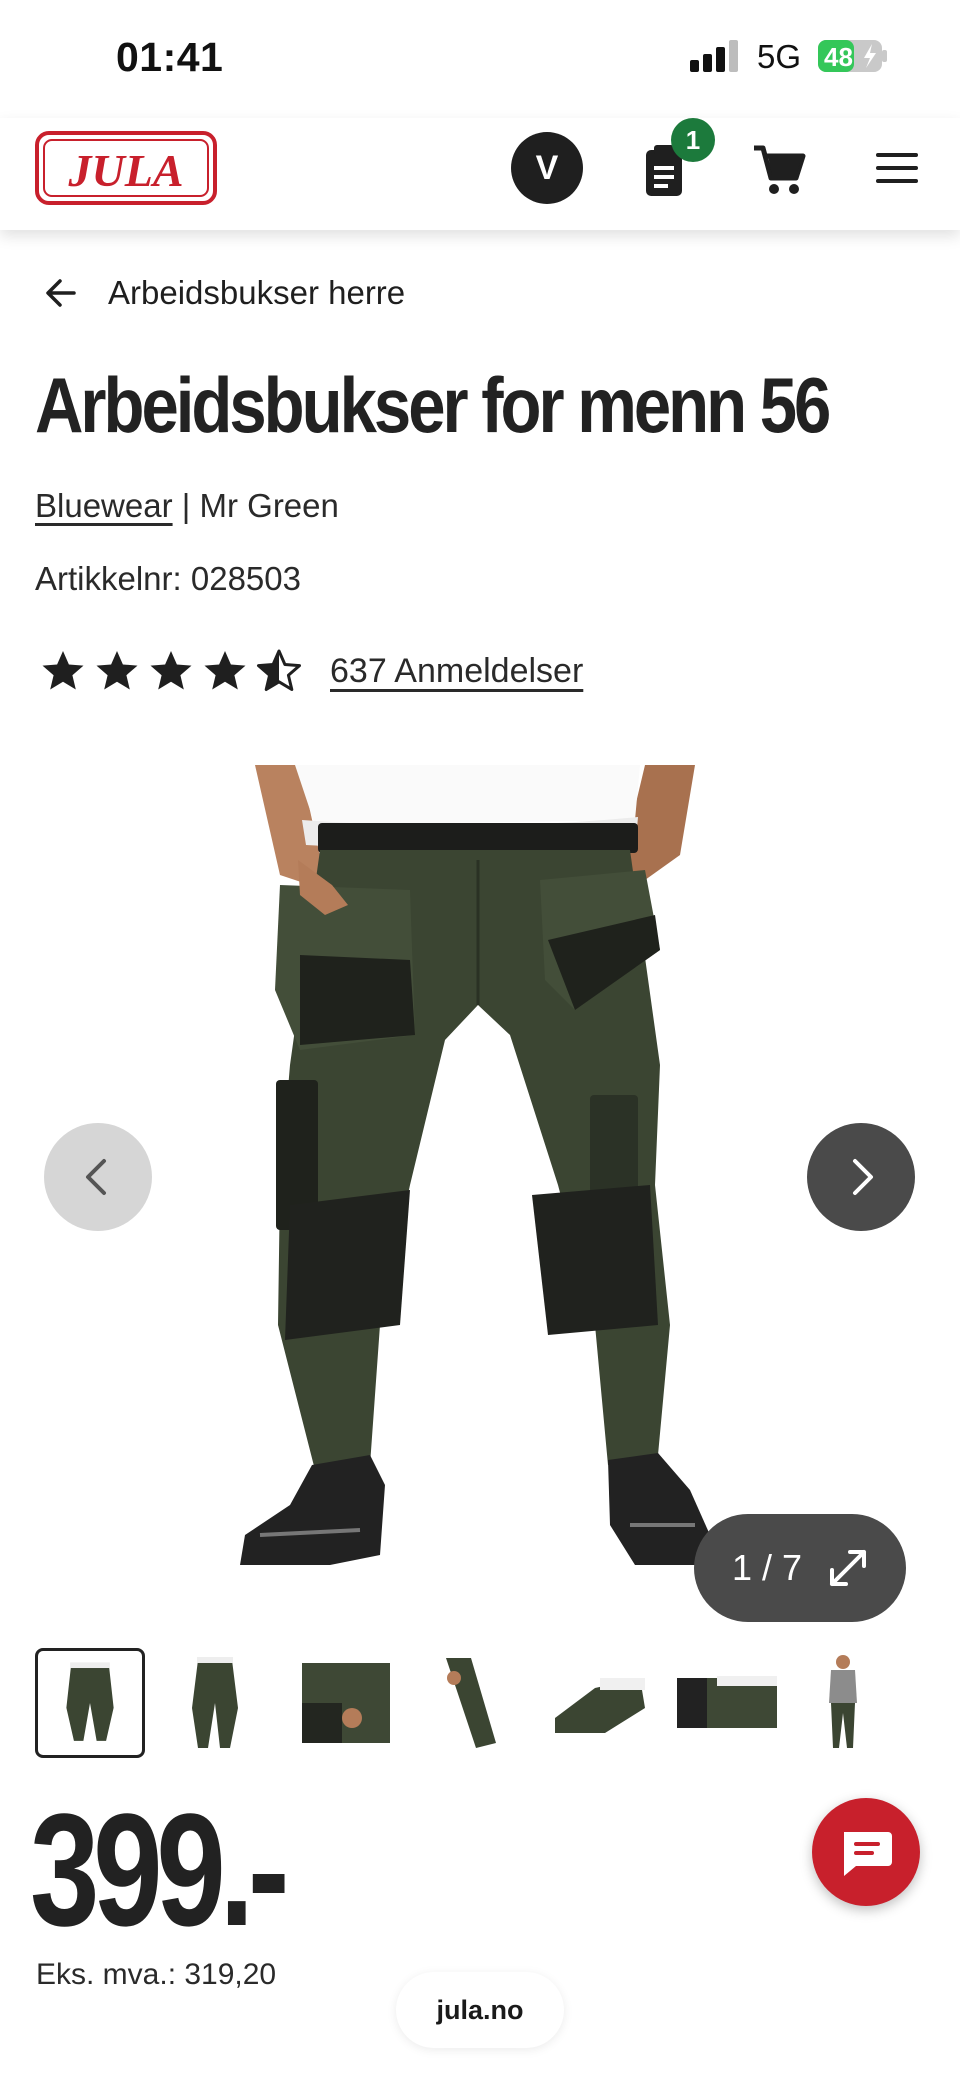 This screenshot has width=960, height=2077. What do you see at coordinates (838, 57) in the screenshot?
I see `battery-level: 48` at bounding box center [838, 57].